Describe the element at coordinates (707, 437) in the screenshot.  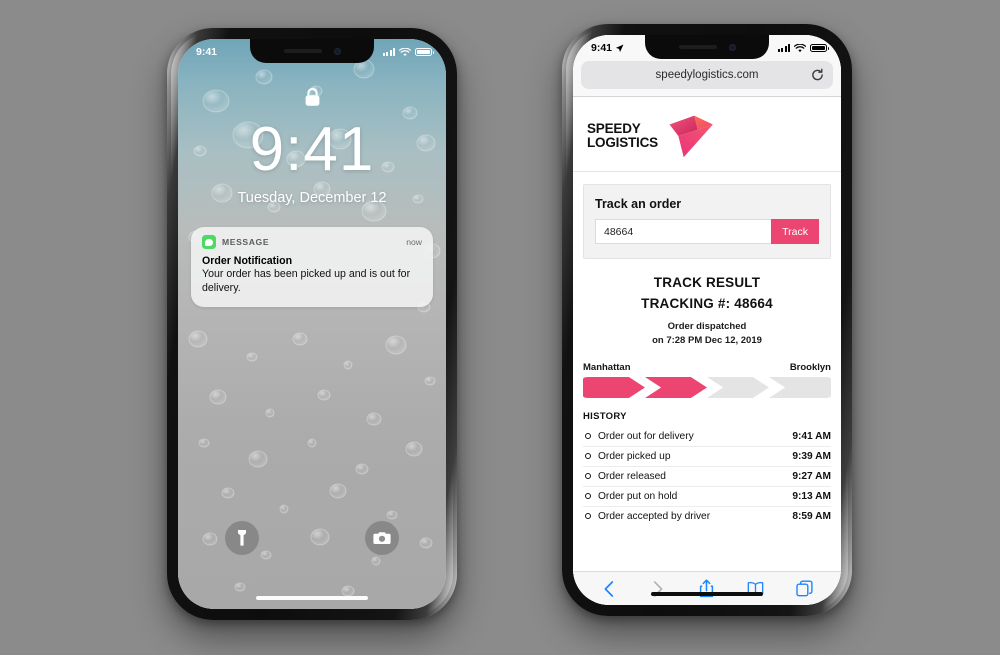
I see `history-row: Order out for delivery 9:41 AM` at that location.